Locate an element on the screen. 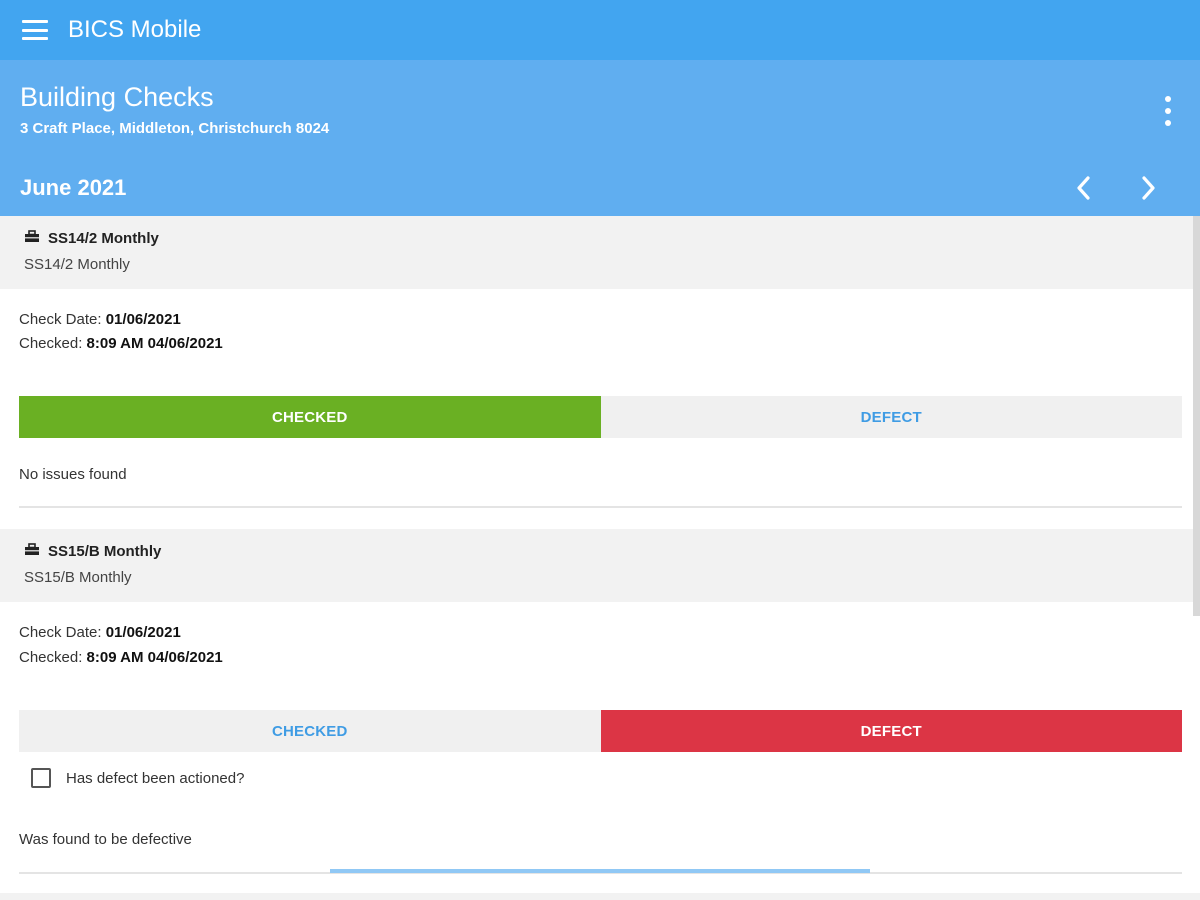 The image size is (1200, 900). check-item-title: SS14/2 Monthly is located at coordinates (91, 238).